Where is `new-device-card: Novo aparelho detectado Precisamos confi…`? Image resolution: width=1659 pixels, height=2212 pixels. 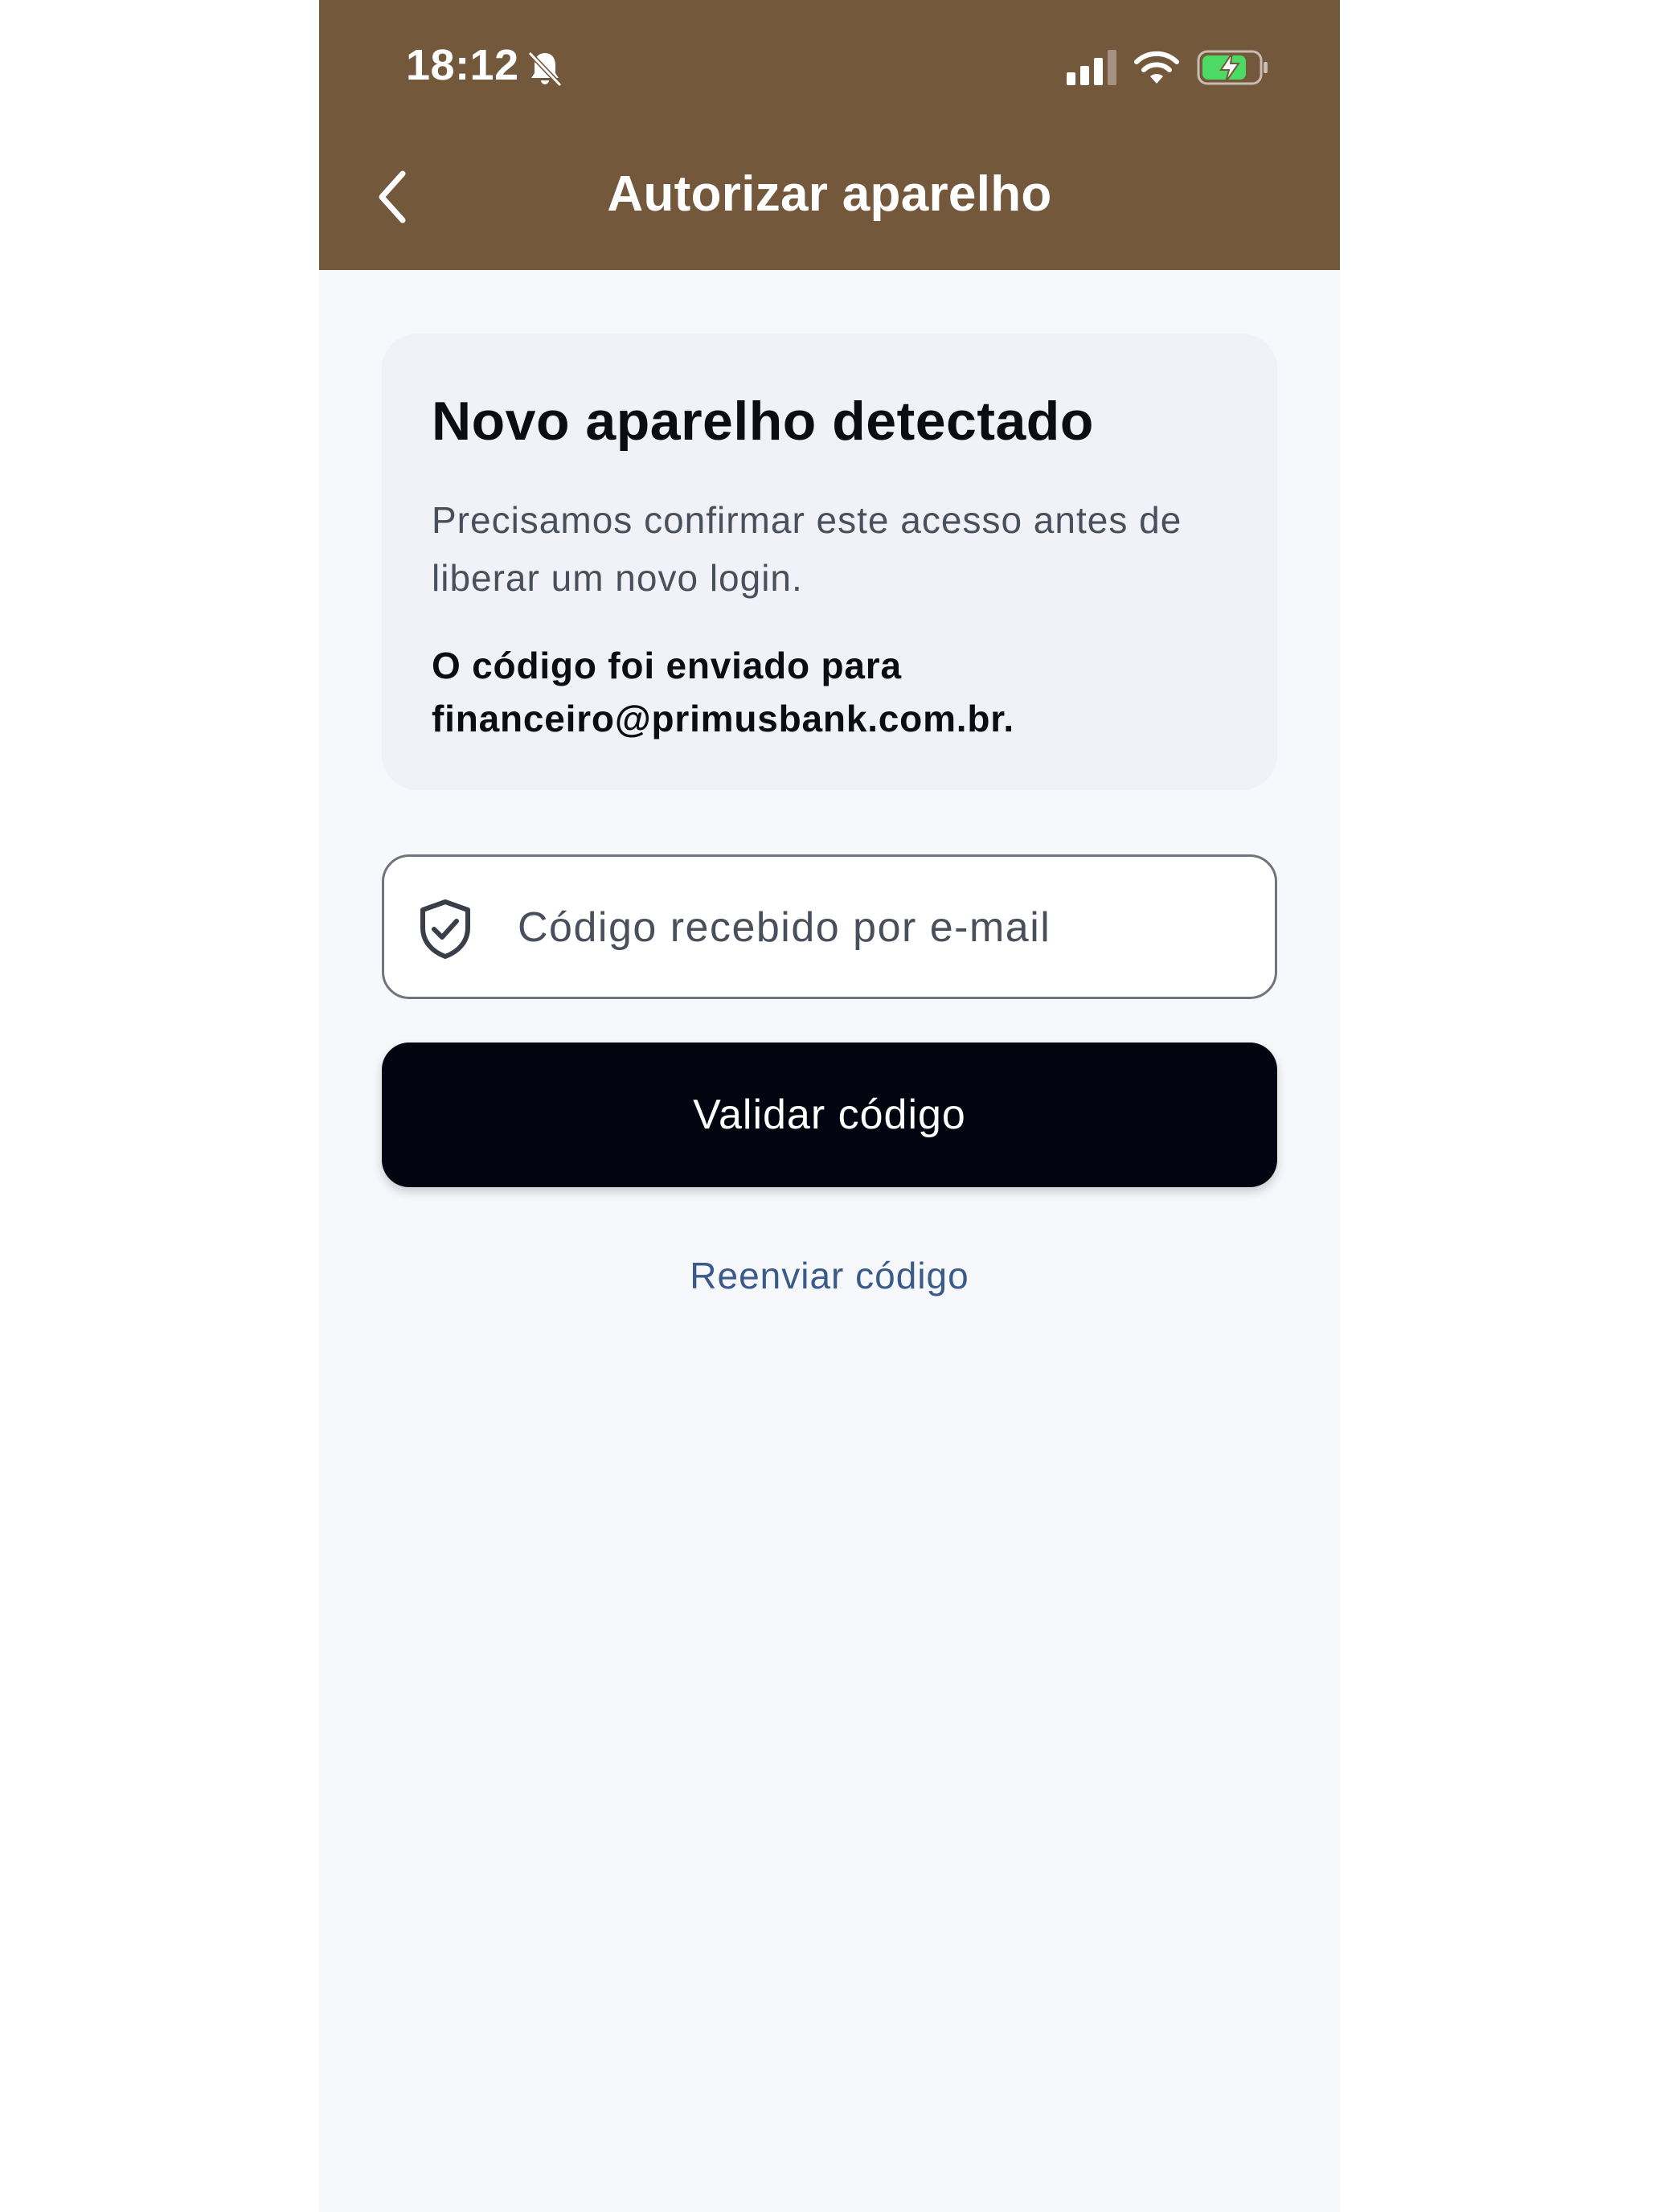 new-device-card: Novo aparelho detectado Precisamos confi… is located at coordinates (829, 562).